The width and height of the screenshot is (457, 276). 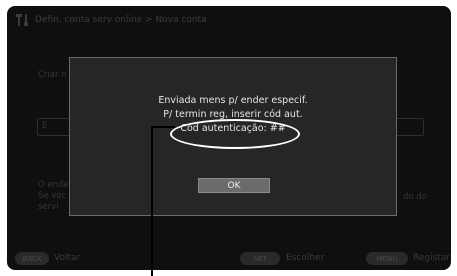 I want to click on menu-label: Registar, so click(x=432, y=258).